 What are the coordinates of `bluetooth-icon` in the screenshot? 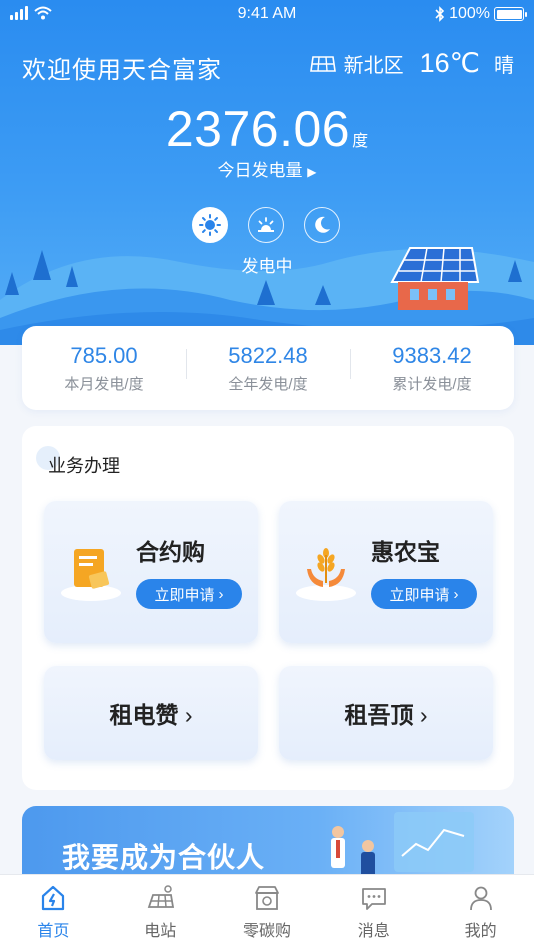 It's located at (440, 14).